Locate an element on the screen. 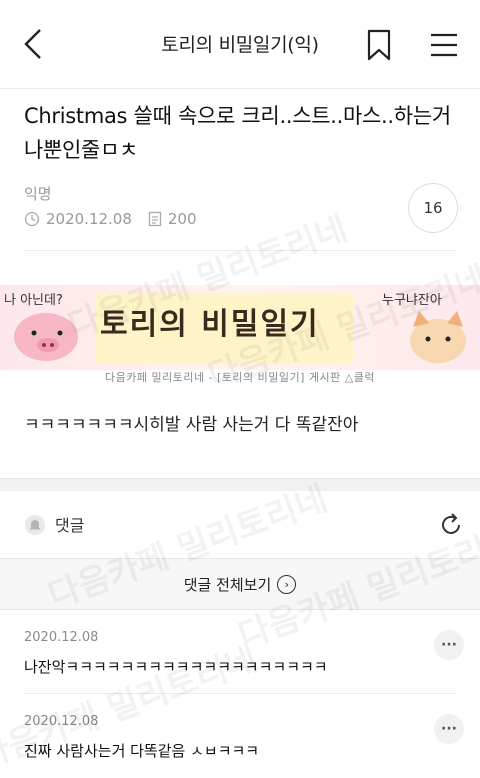  hamburger-menu-icon is located at coordinates (444, 45).